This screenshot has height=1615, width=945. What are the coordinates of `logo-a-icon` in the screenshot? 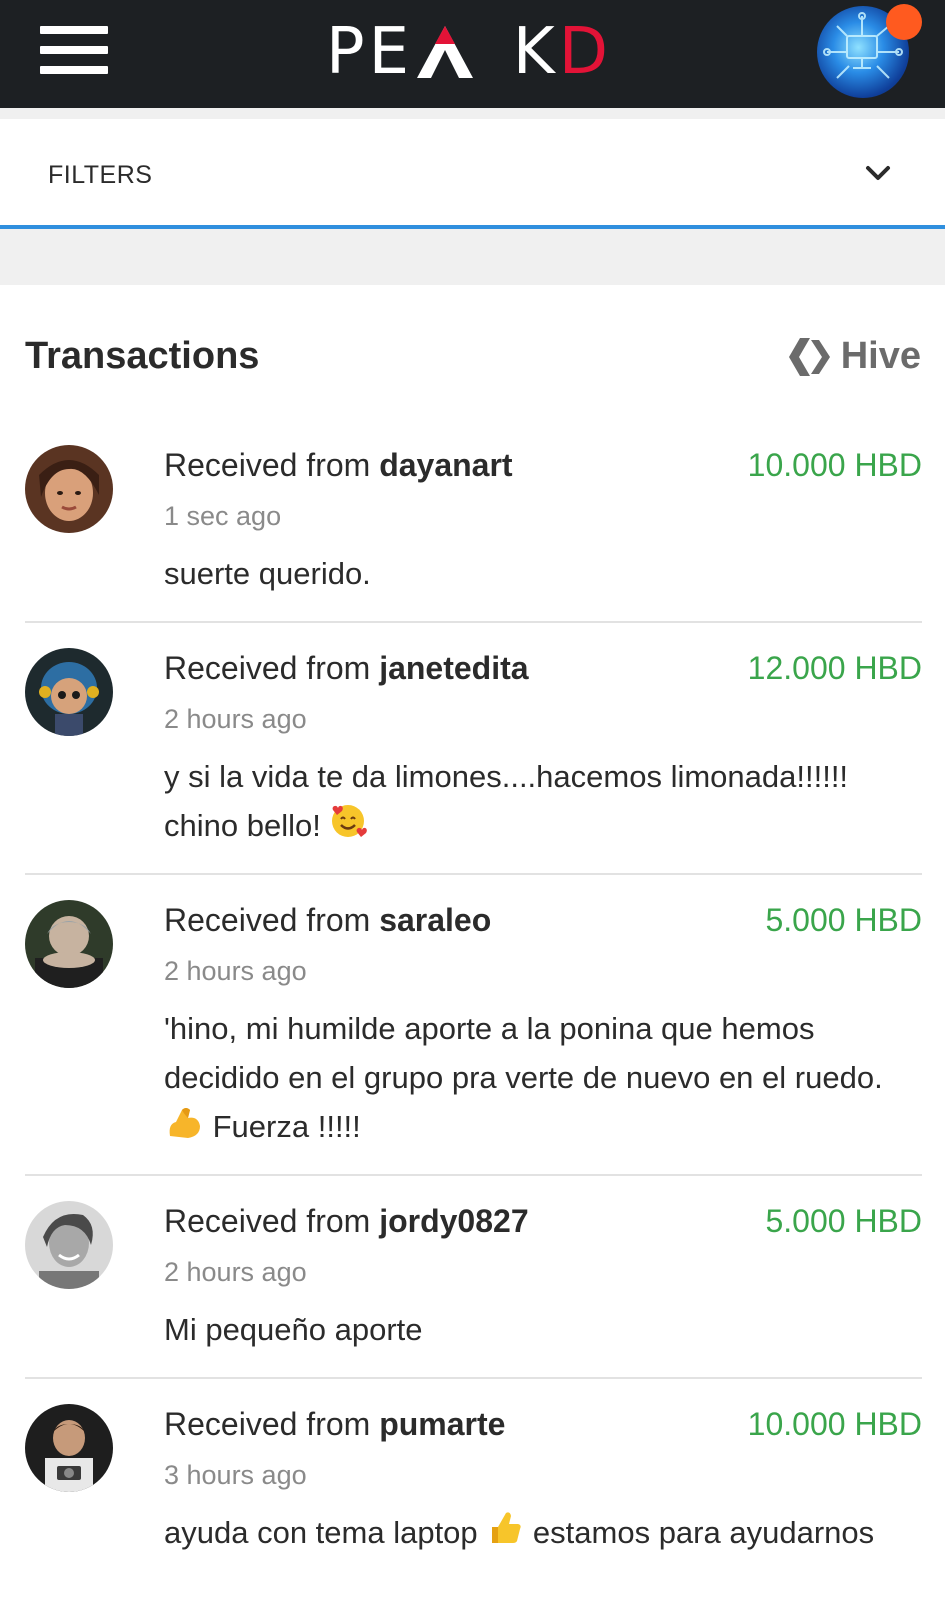 It's located at (445, 52).